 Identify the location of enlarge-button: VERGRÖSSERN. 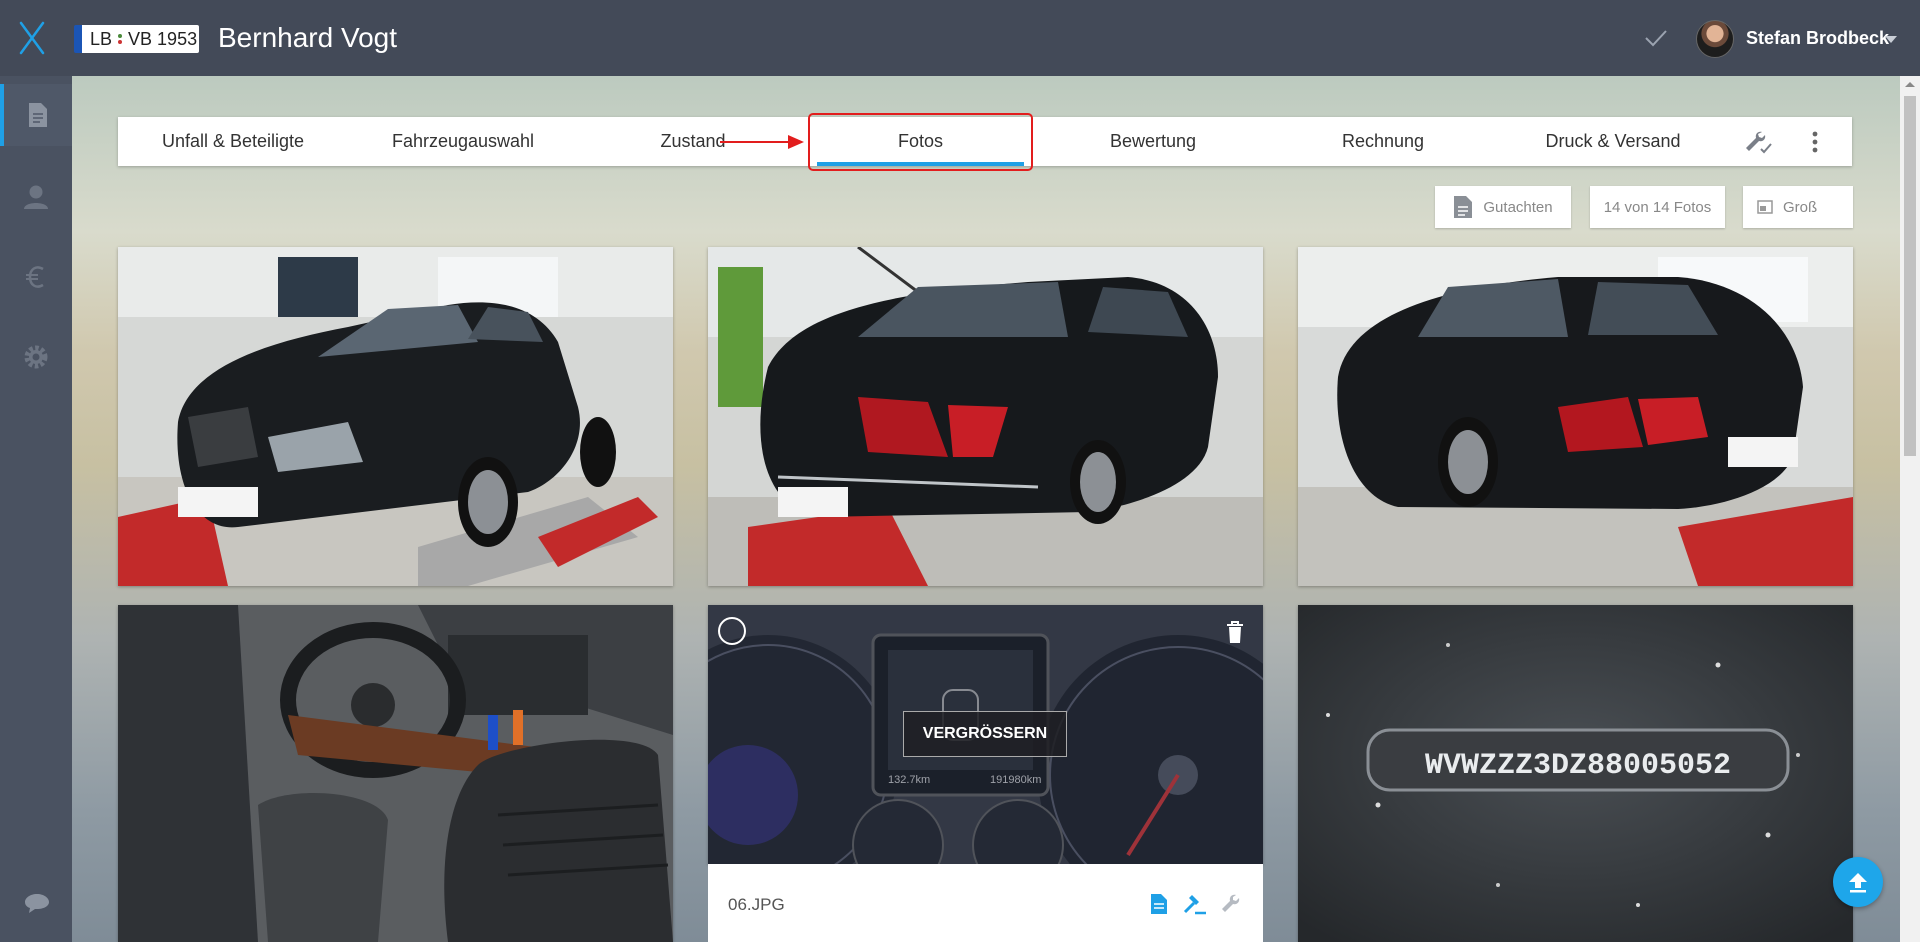
(985, 734).